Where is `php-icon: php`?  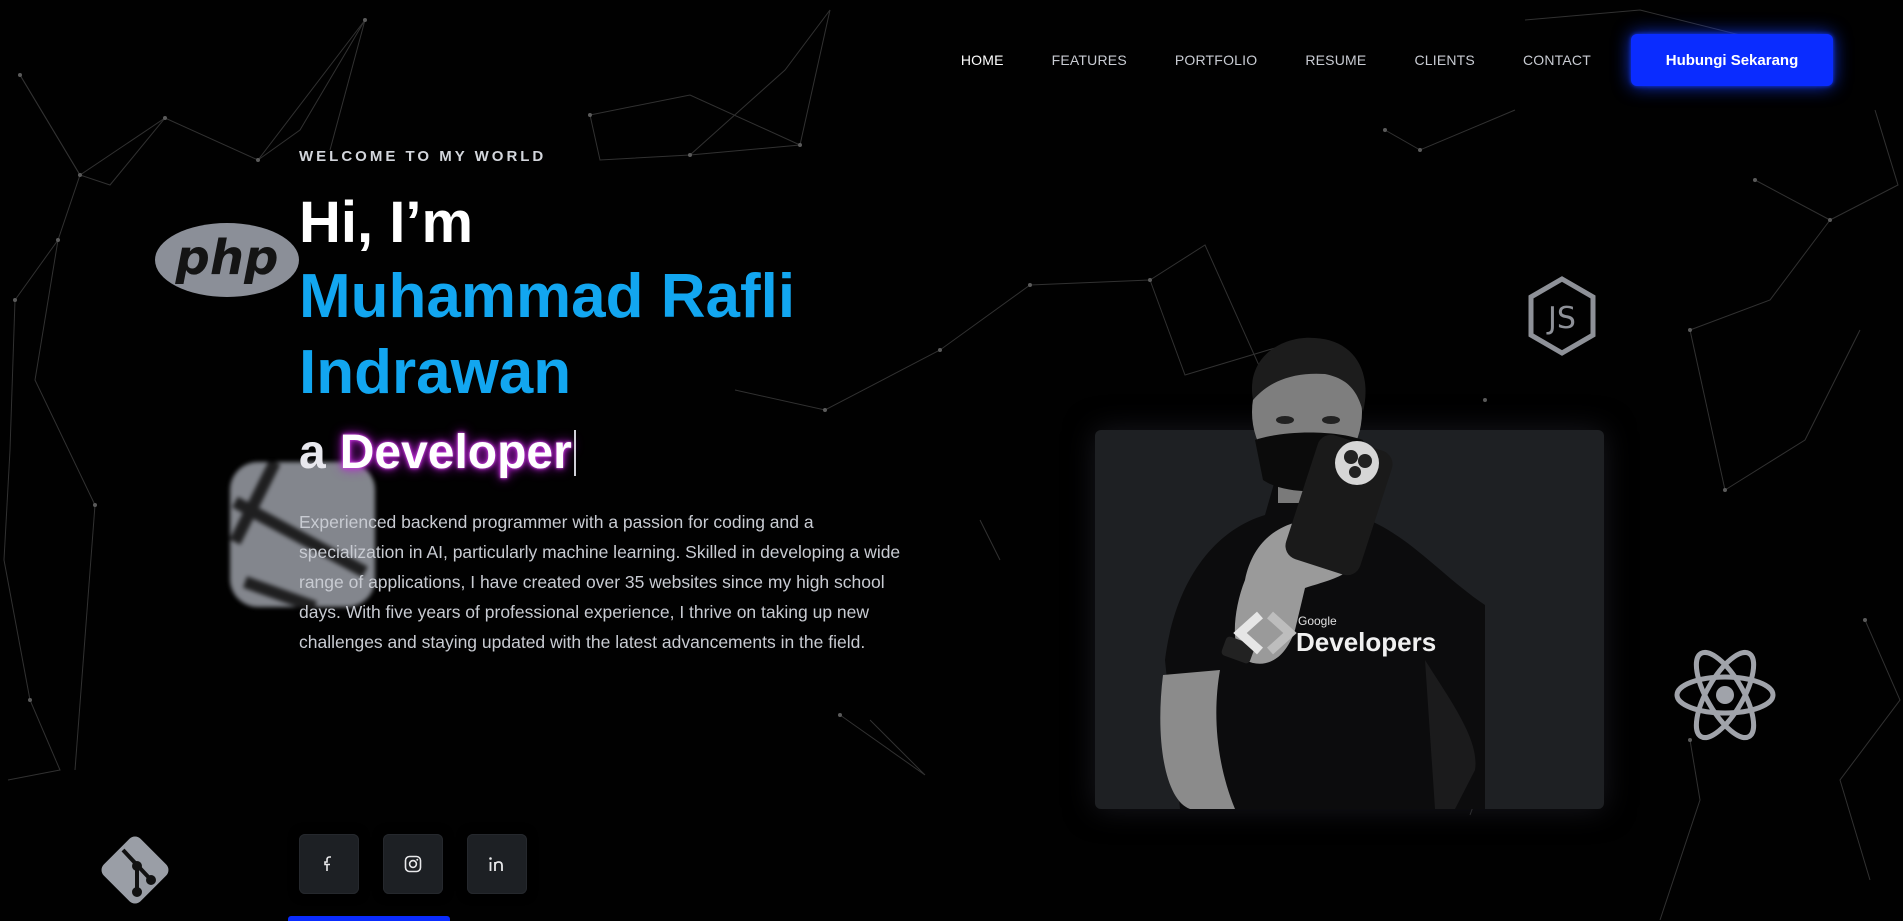 php-icon: php is located at coordinates (227, 262).